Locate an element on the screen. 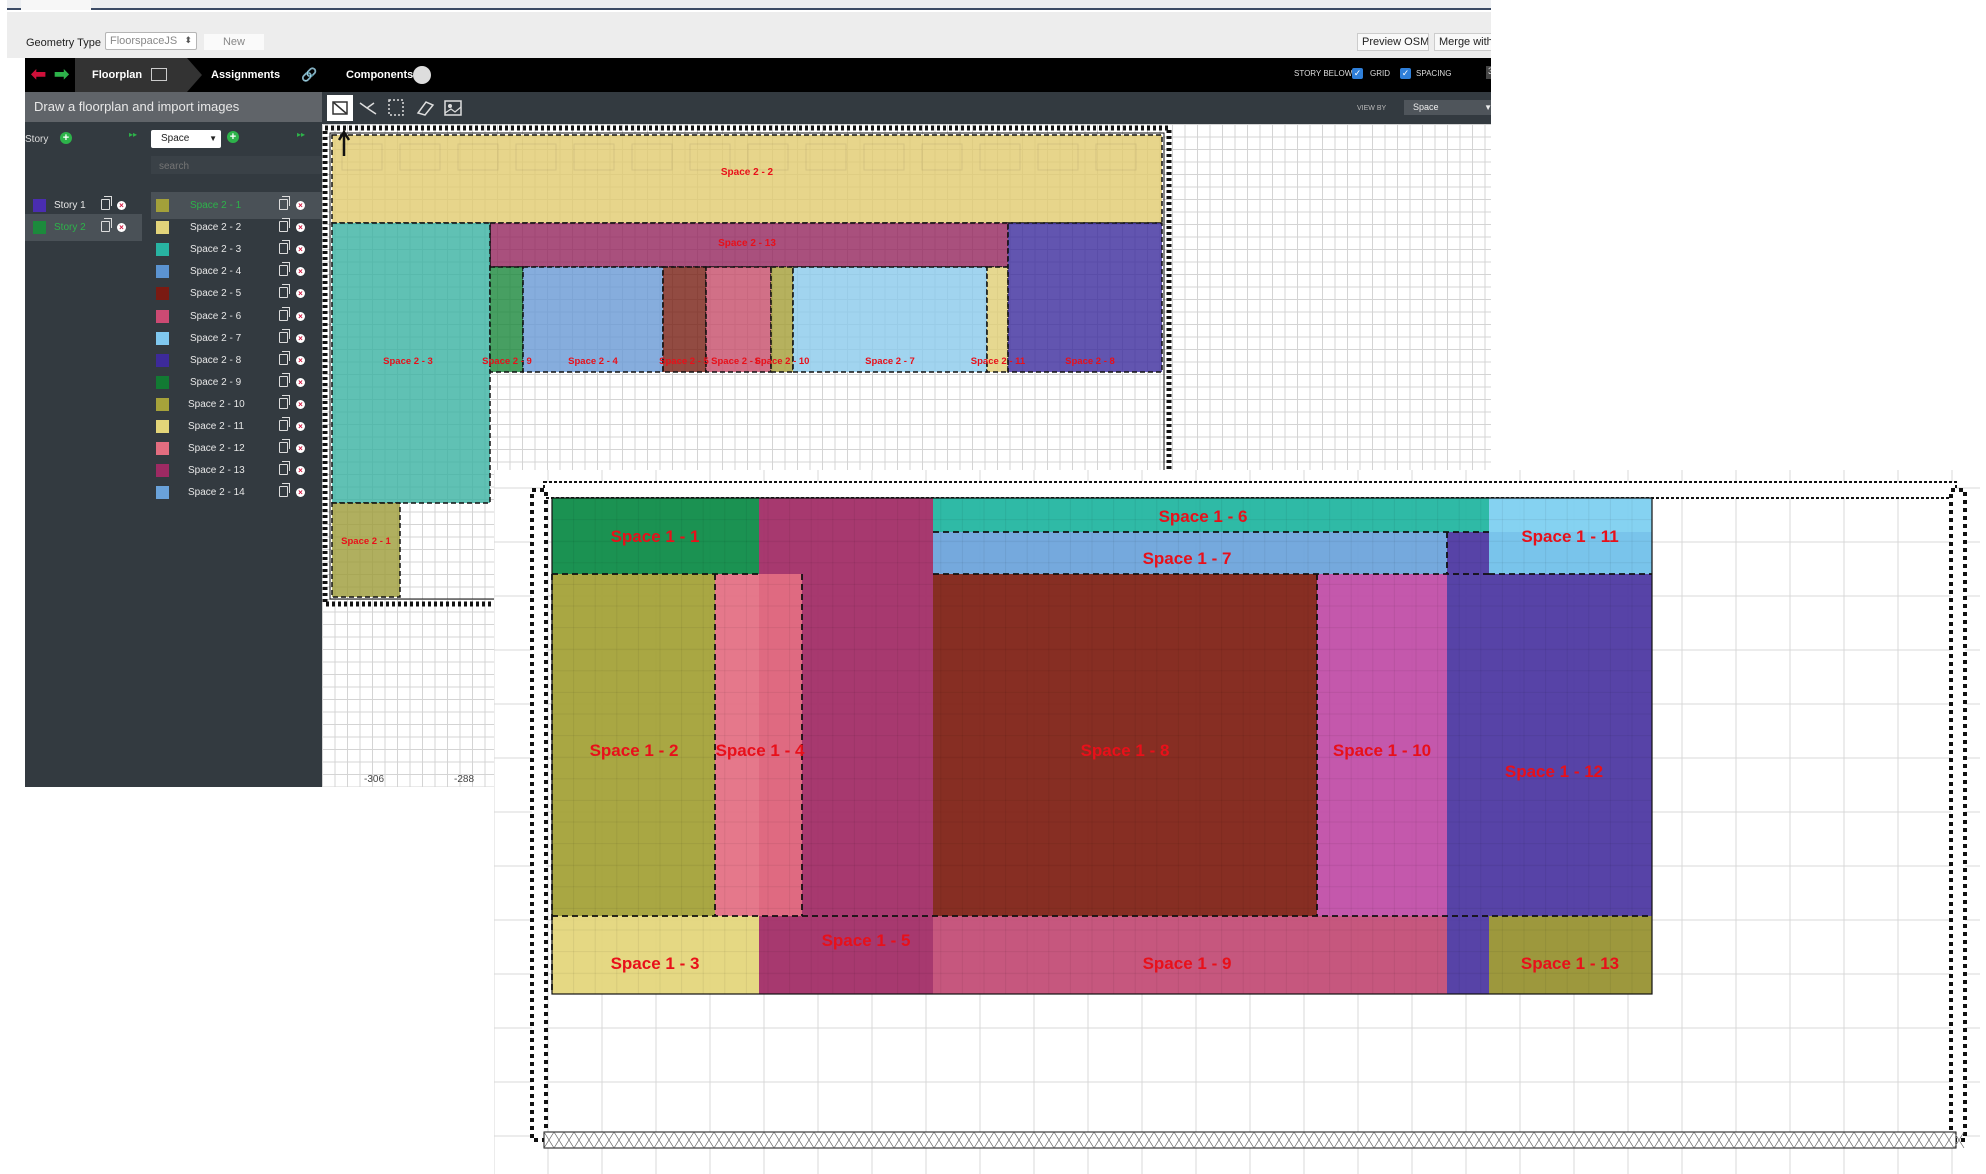 Image resolution: width=1986 pixels, height=1174 pixels. redo-arrow-icon: ➡ is located at coordinates (61, 74).